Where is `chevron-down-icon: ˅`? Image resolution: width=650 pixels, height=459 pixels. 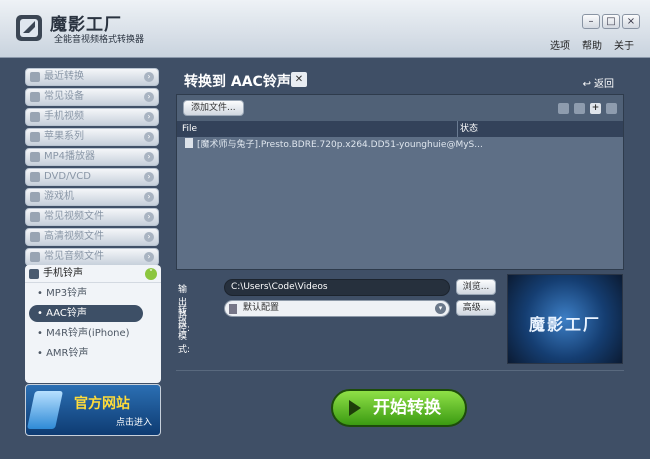 chevron-down-icon: ˅ is located at coordinates (151, 274).